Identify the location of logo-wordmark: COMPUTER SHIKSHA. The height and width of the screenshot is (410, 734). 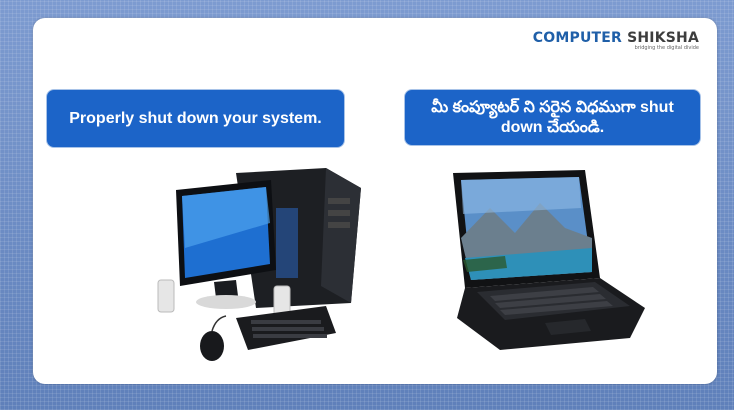
(616, 38).